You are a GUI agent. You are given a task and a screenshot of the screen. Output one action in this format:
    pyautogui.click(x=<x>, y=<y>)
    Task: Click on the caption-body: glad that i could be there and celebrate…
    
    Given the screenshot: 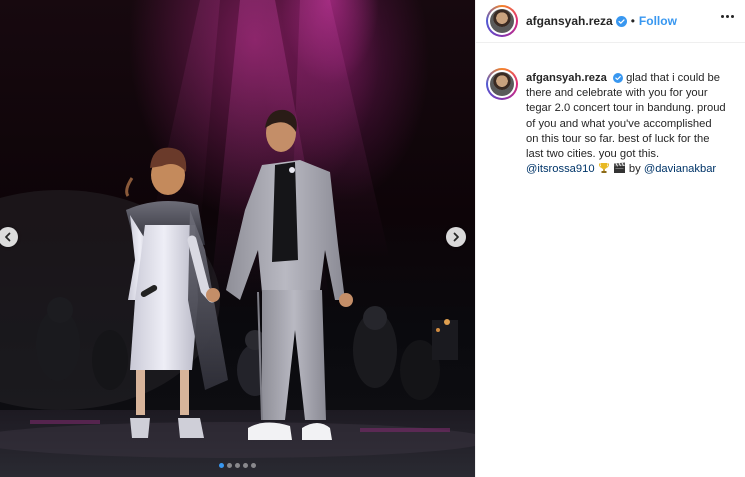 What is the action you would take?
    pyautogui.click(x=626, y=116)
    